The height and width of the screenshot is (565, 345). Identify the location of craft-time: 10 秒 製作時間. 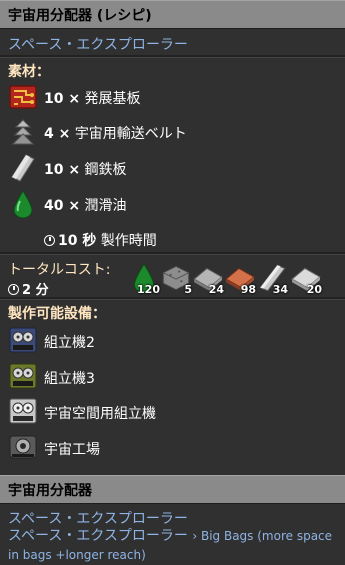
(100, 240).